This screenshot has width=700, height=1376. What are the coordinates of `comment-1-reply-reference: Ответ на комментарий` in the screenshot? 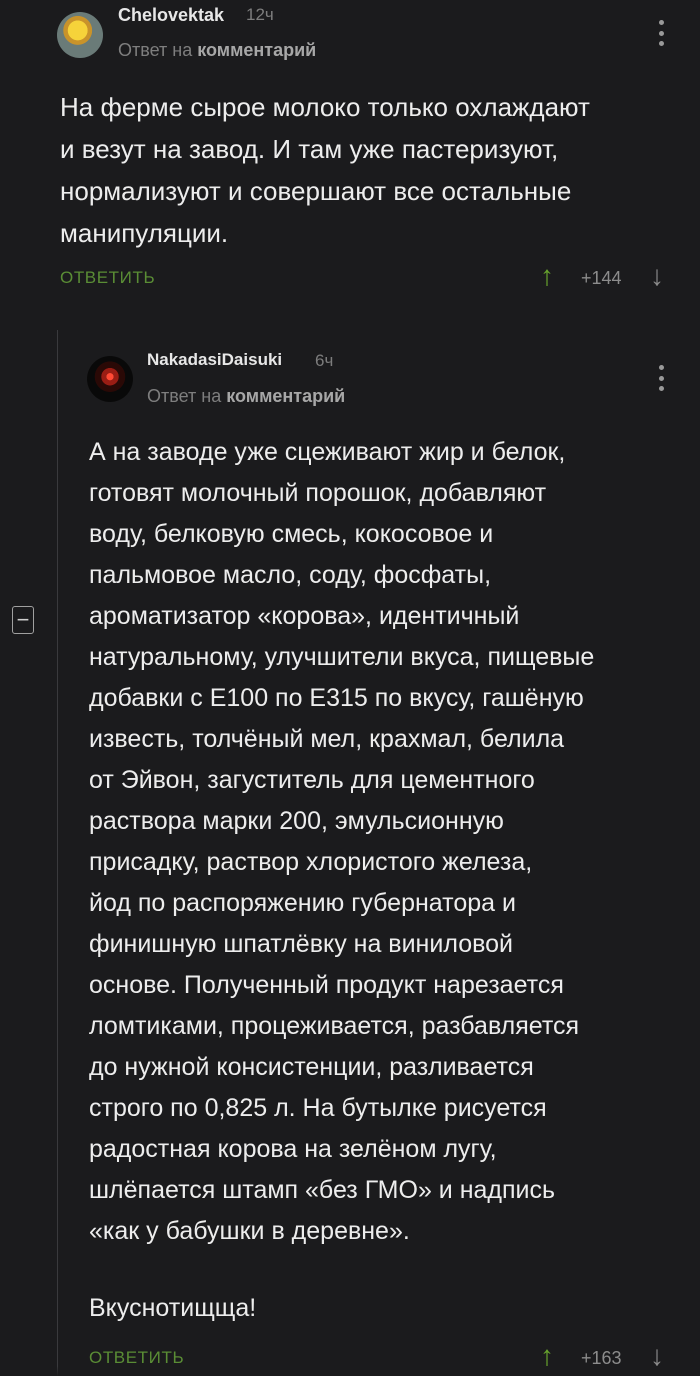 It's located at (217, 50).